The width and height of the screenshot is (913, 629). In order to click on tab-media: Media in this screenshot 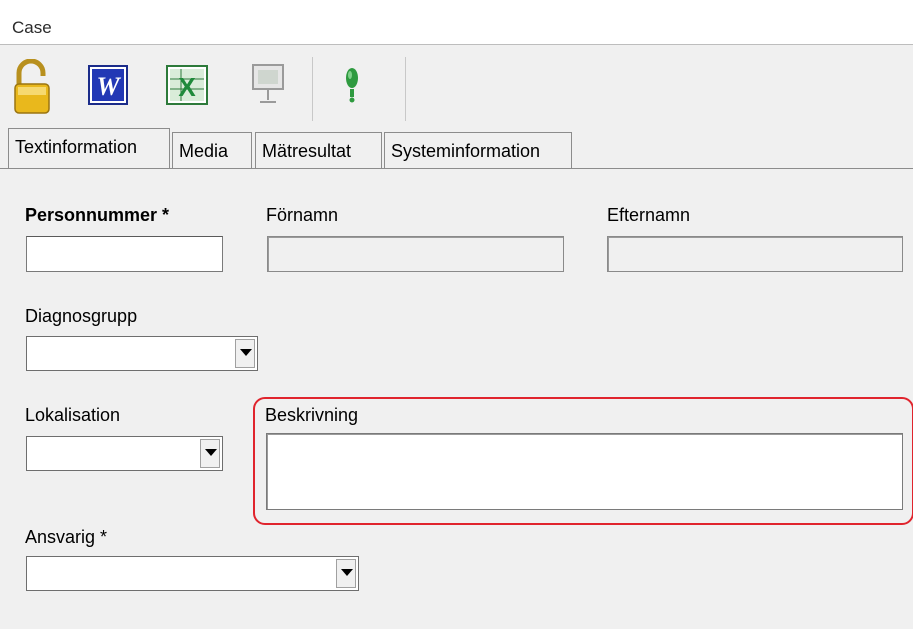, I will do `click(212, 150)`.